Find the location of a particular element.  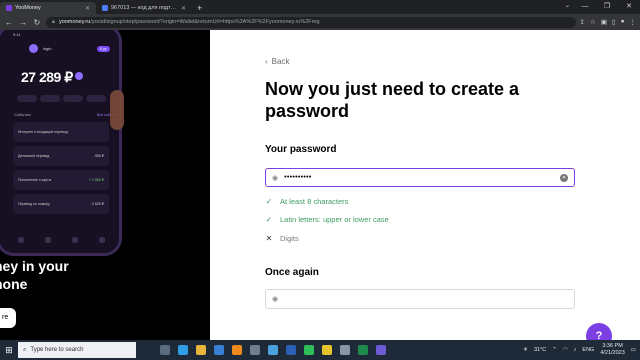

window-controls: — ❐ ✕ is located at coordinates (607, 7).